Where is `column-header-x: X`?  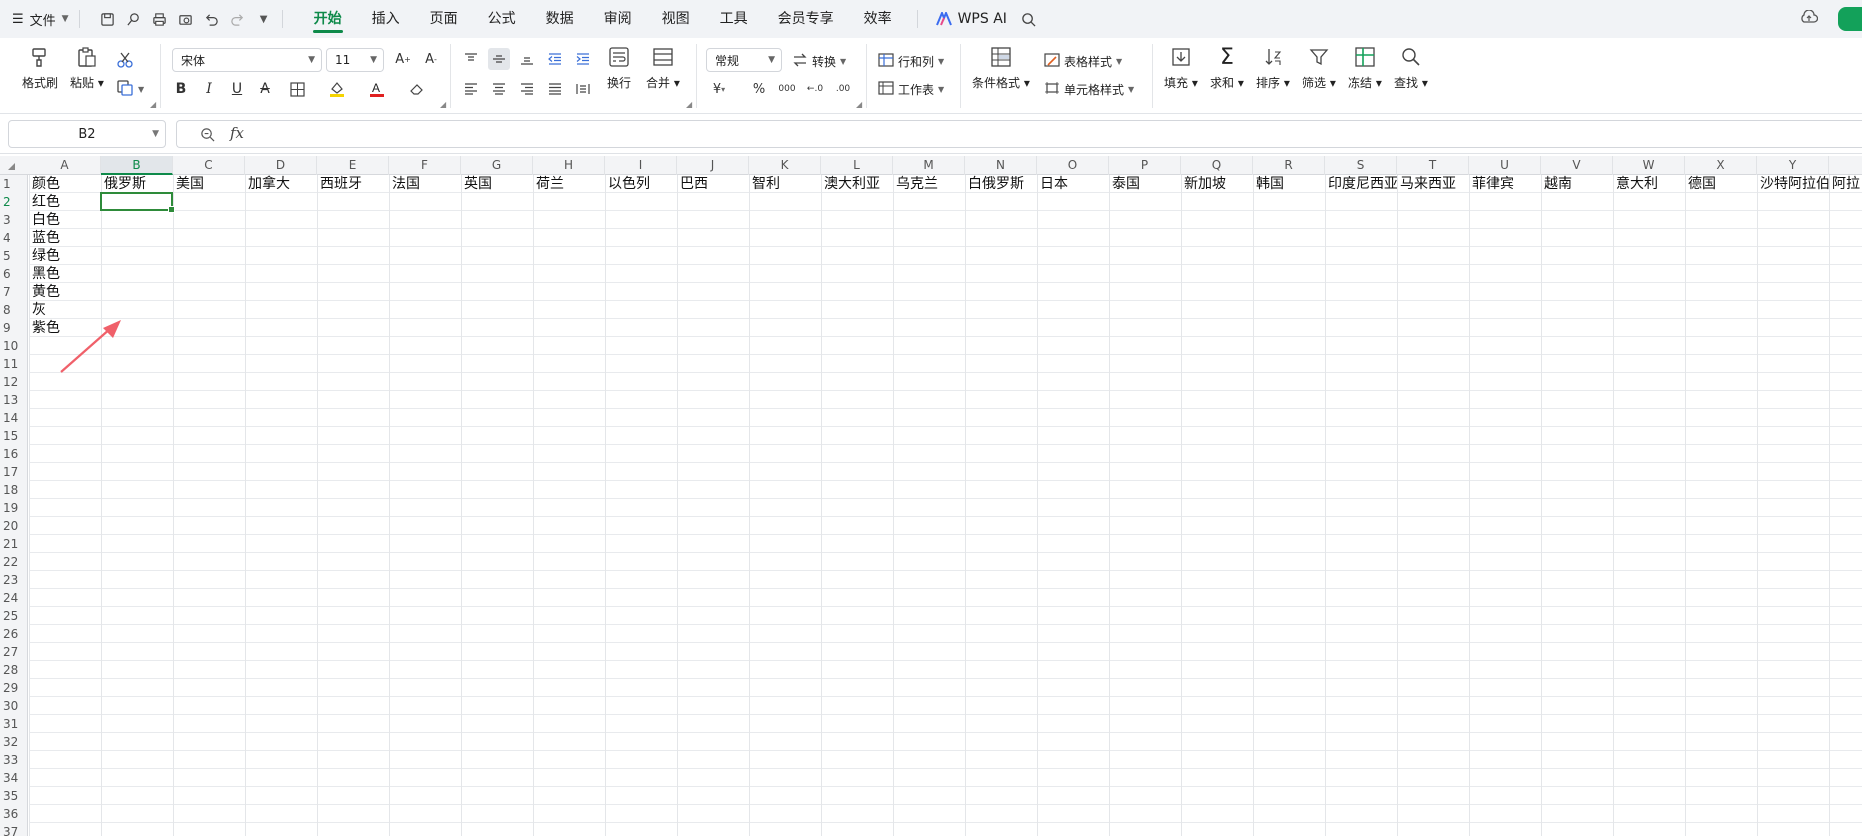
column-header-x: X is located at coordinates (1721, 165).